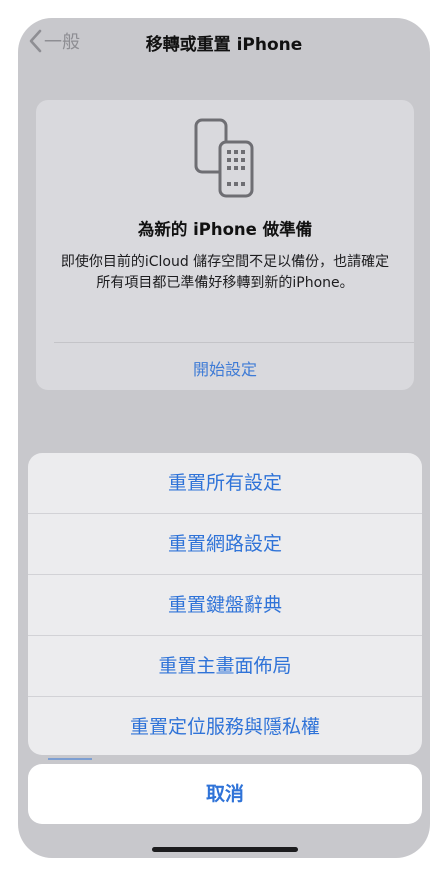 The image size is (448, 876). Describe the element at coordinates (224, 45) in the screenshot. I see `page-title: 移轉或重置 iPhone` at that location.